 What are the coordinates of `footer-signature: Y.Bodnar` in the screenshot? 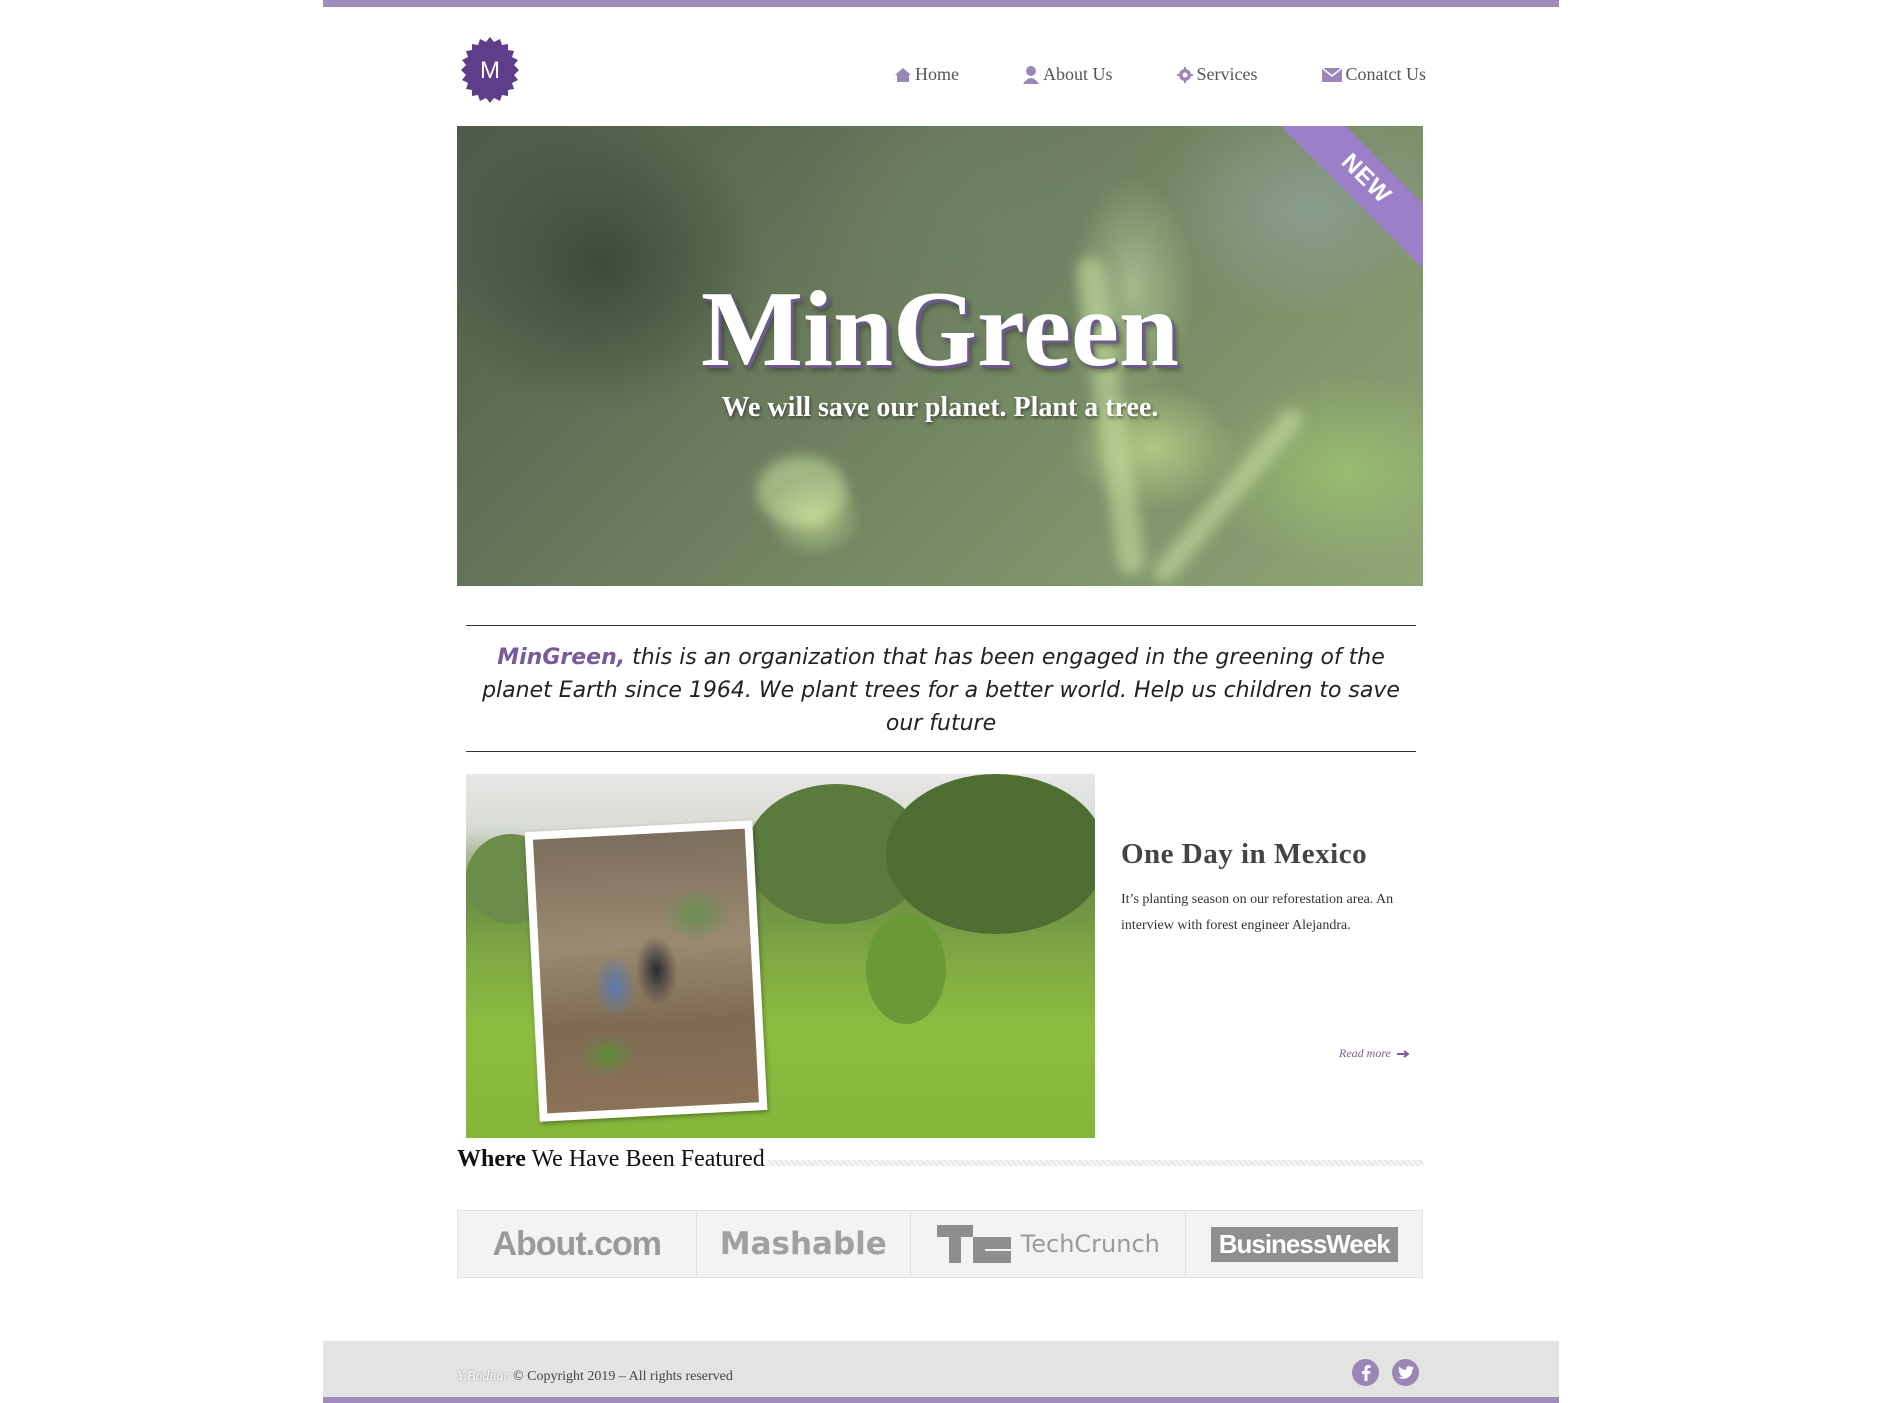 It's located at (483, 1376).